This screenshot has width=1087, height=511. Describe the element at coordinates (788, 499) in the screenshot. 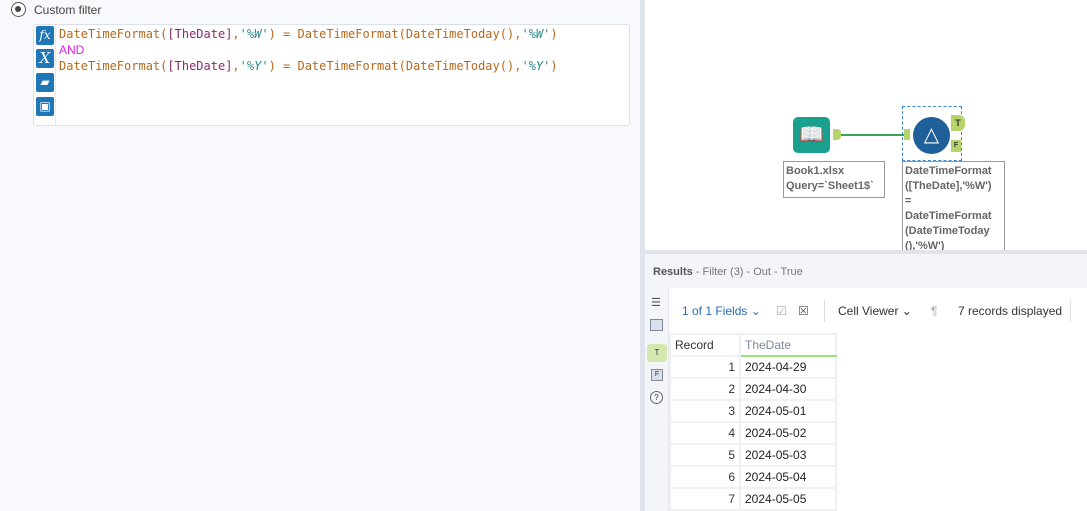

I see `thedate-cell: 2024-05-05` at that location.